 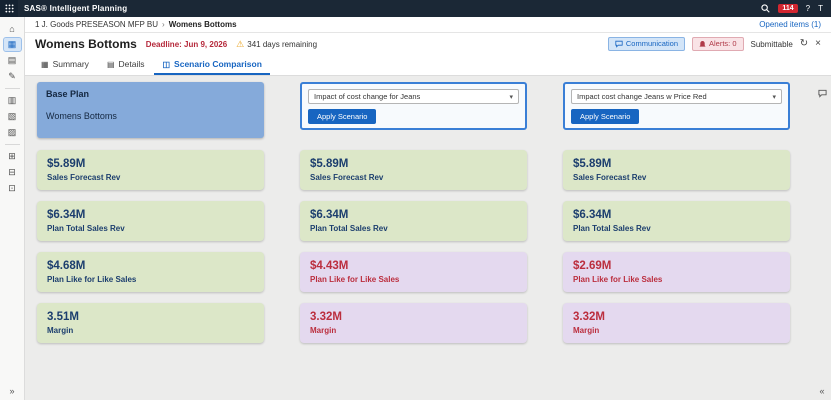 I want to click on search-icon, so click(x=766, y=9).